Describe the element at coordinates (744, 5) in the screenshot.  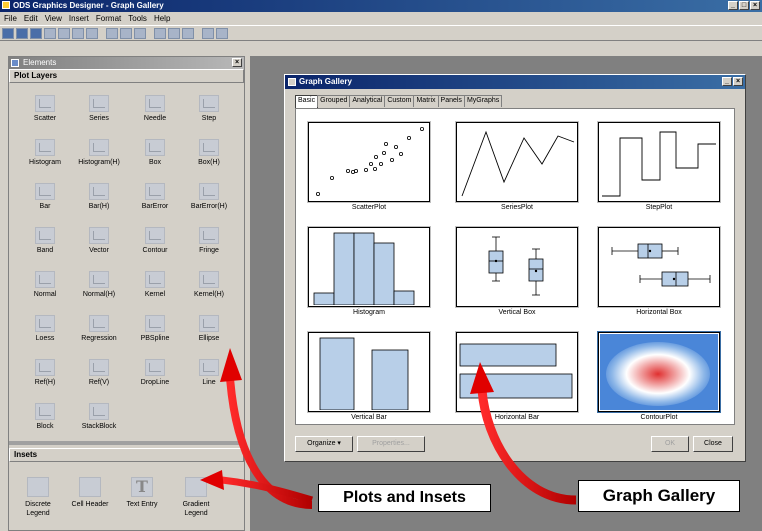
I see `maximize-button: □` at that location.